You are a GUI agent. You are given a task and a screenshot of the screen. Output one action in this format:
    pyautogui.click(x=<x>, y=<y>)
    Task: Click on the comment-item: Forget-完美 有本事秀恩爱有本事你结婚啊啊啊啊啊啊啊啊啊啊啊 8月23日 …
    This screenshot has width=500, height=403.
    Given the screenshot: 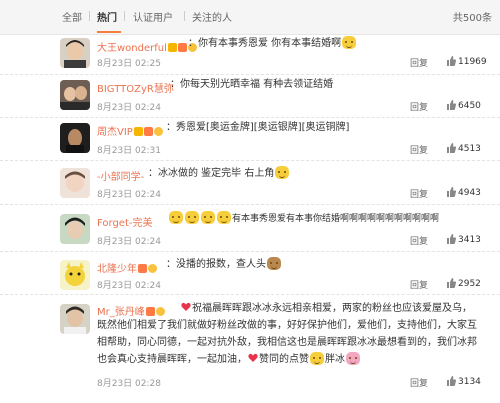 What is the action you would take?
    pyautogui.click(x=250, y=228)
    